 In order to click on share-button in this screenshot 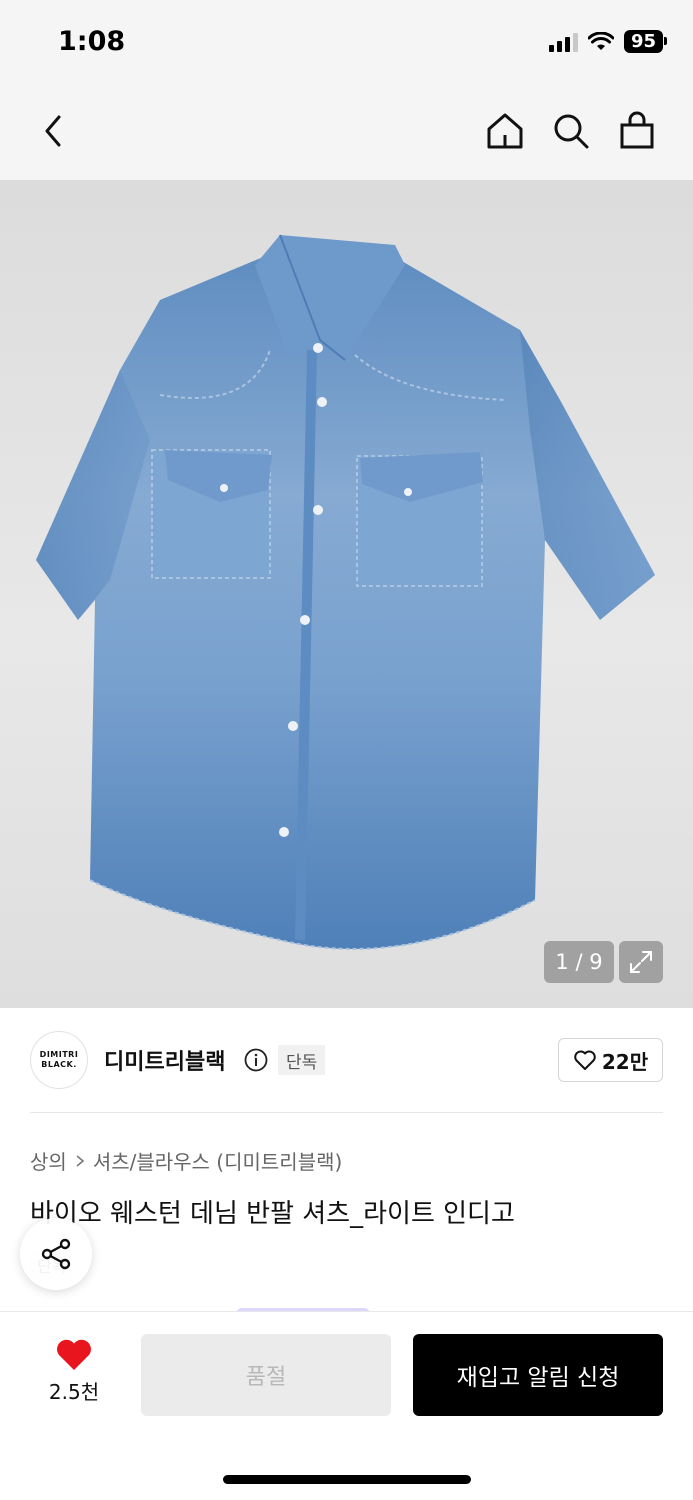, I will do `click(56, 1254)`.